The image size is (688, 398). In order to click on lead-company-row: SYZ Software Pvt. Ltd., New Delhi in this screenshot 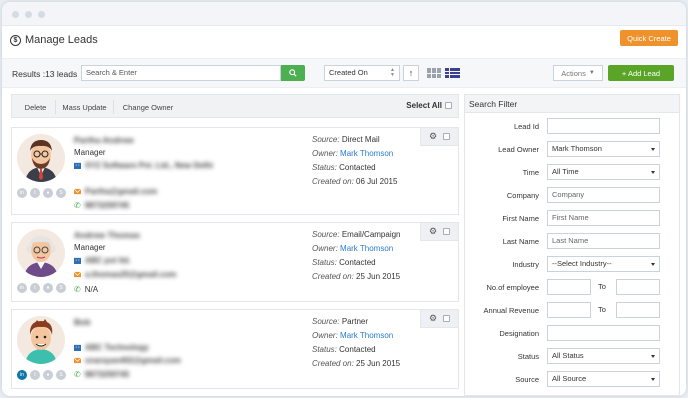, I will do `click(143, 165)`.